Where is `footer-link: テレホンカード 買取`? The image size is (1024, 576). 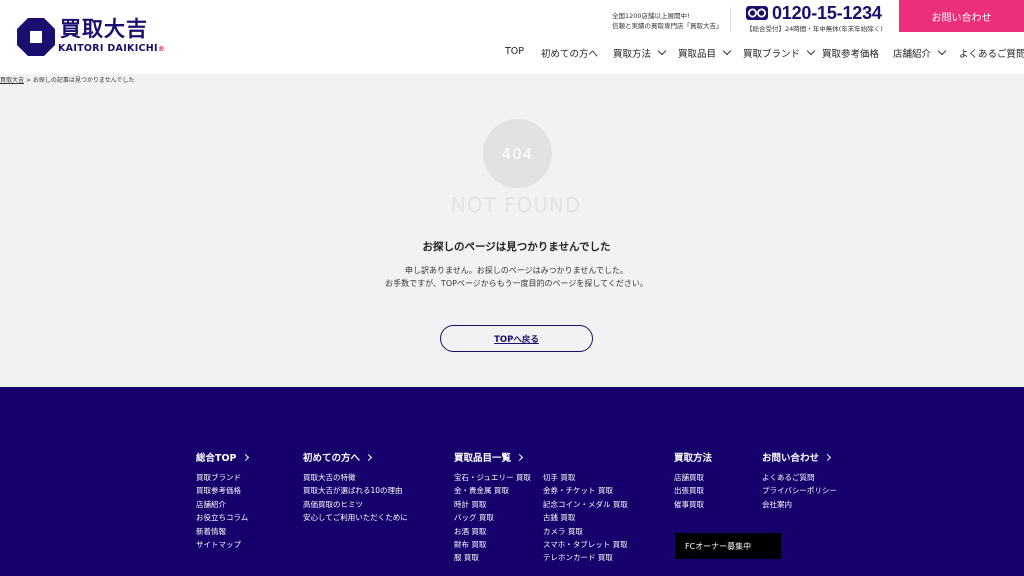
footer-link: テレホンカード 買取 is located at coordinates (585, 557).